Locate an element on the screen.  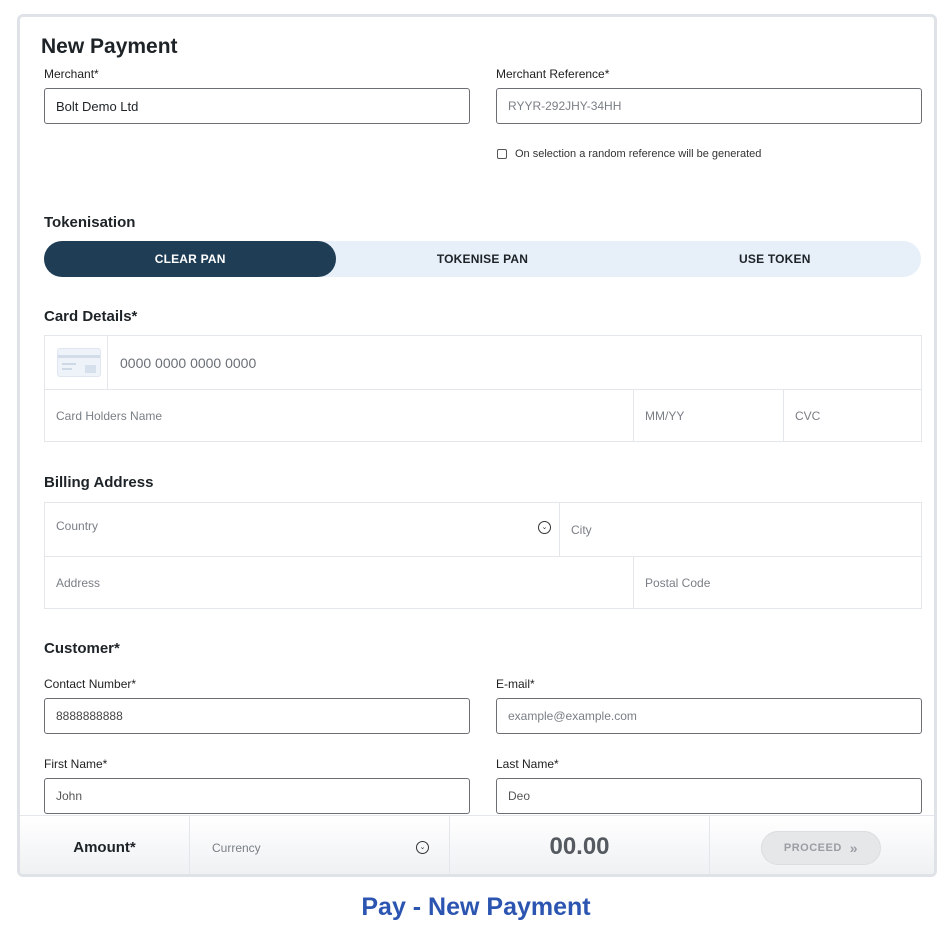
tab-tokenise-pan: TOKENISE PAN is located at coordinates (482, 259).